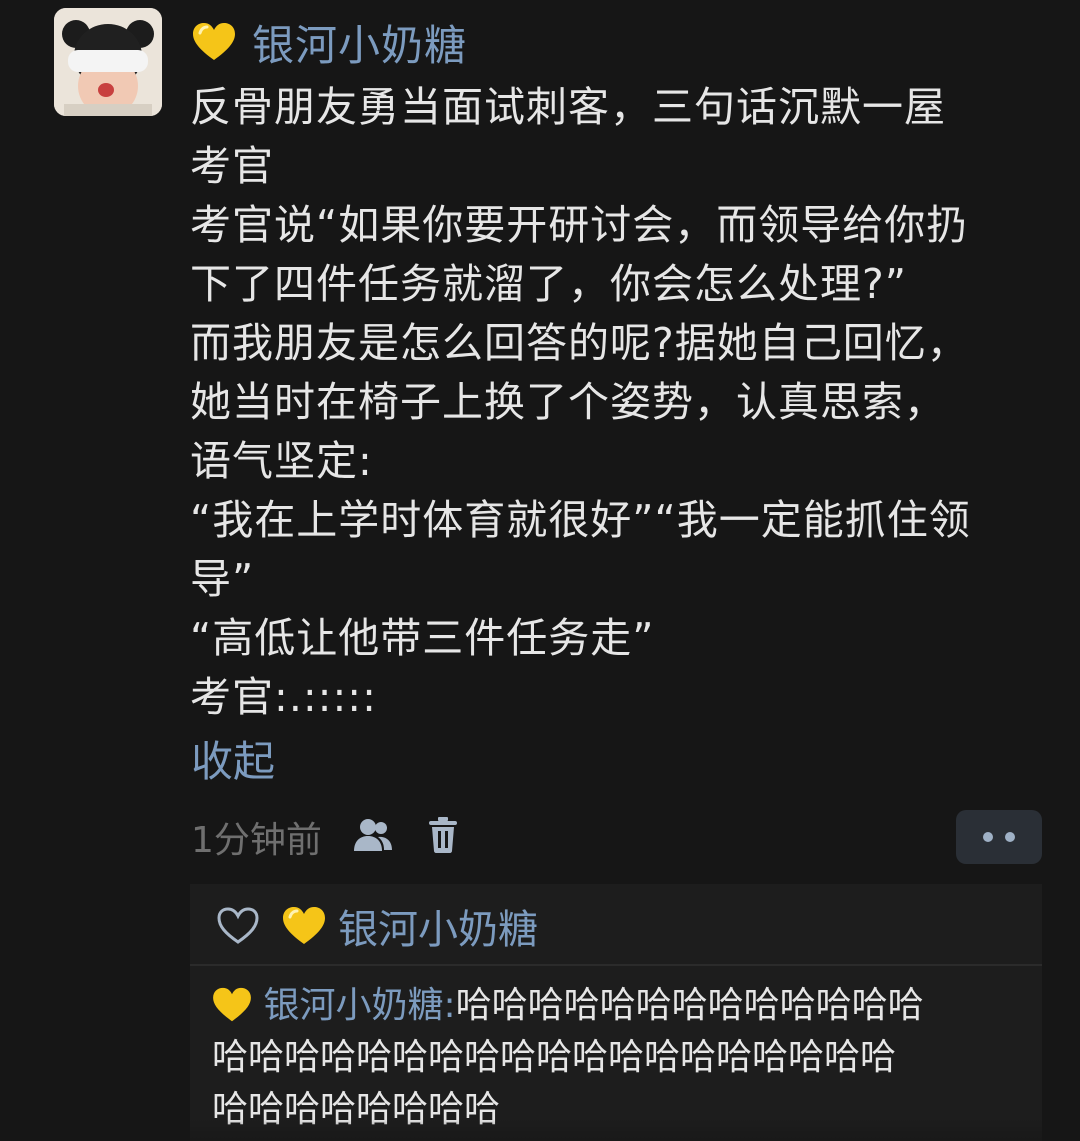  Describe the element at coordinates (232, 166) in the screenshot. I see `body-line: 考官` at that location.